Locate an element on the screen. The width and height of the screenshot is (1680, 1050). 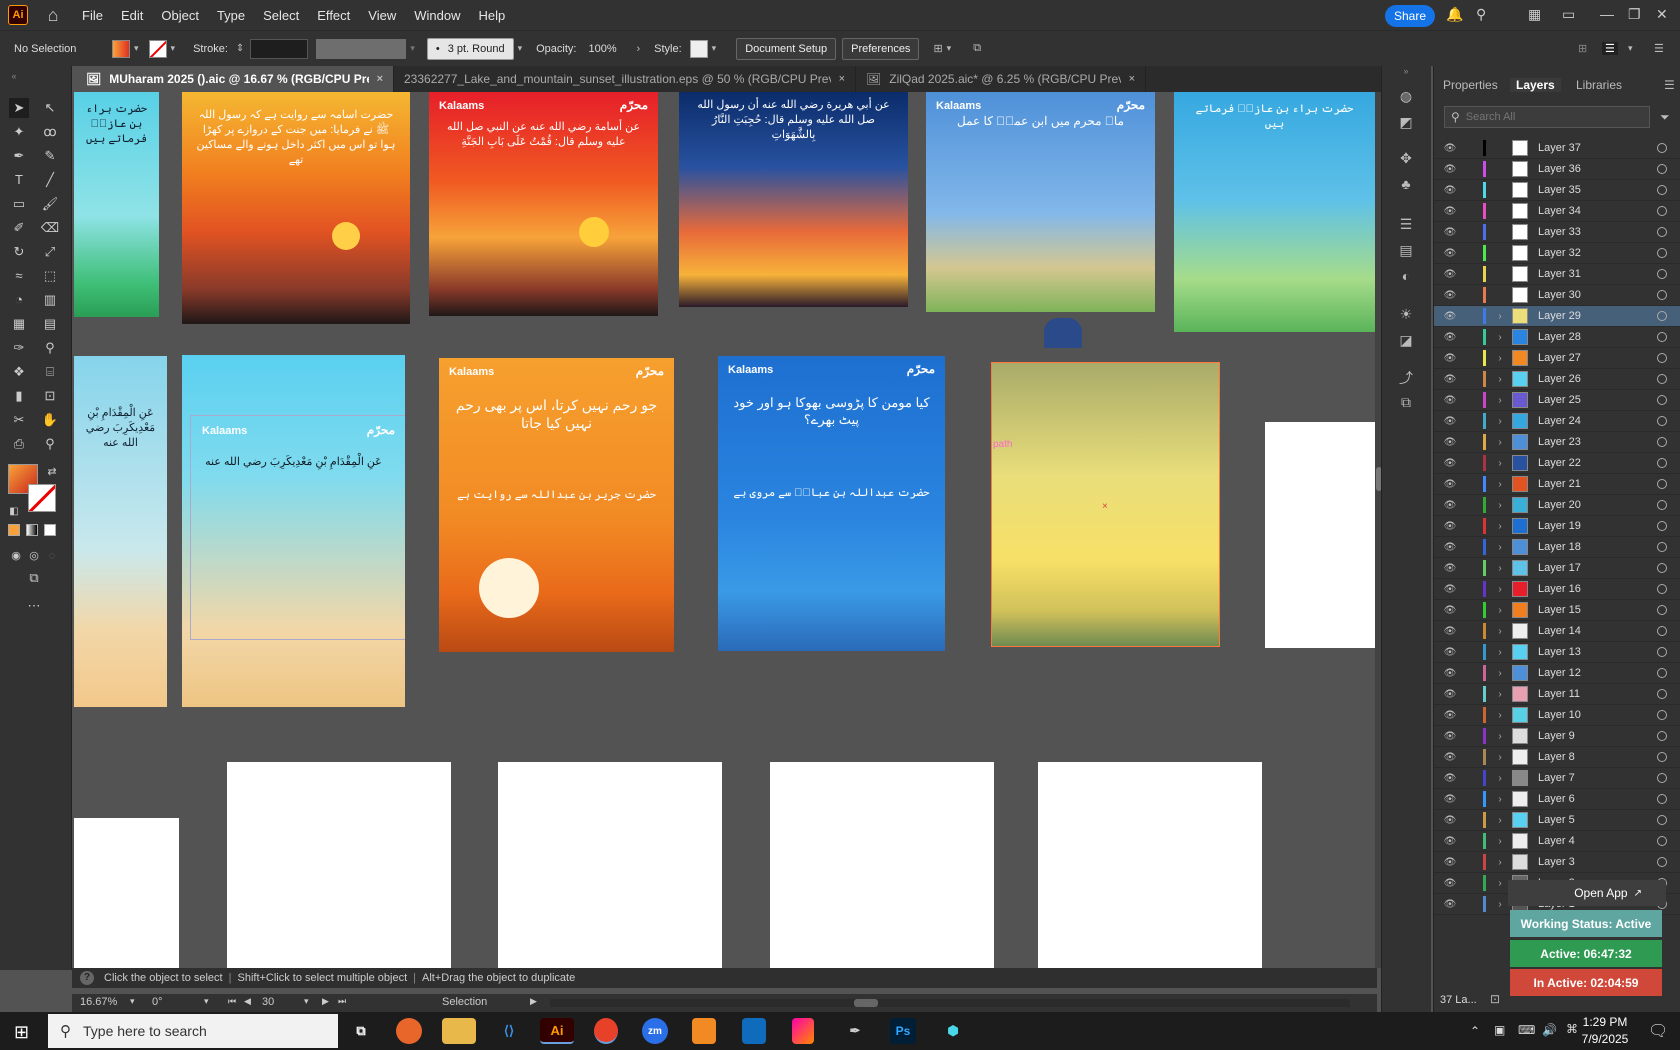
layer-row: 👁 › Layer 22 is located at coordinates (1557, 463).